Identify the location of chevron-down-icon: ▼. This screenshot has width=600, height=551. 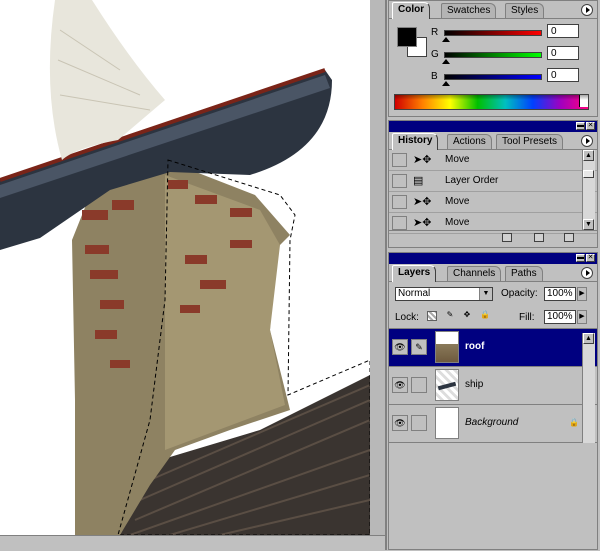
(485, 294).